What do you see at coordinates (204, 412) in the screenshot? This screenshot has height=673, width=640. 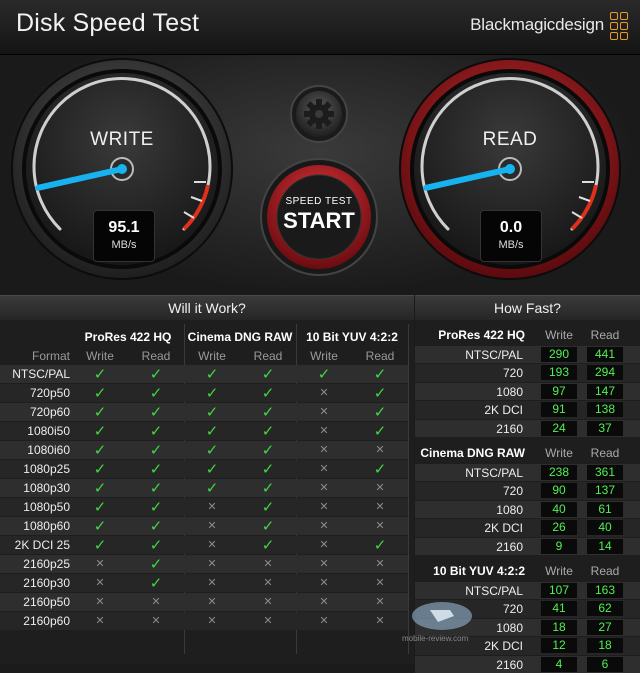 I see `table-row: 720p60 ✓ ✓ ✓ ✓ ✕ ✓` at bounding box center [204, 412].